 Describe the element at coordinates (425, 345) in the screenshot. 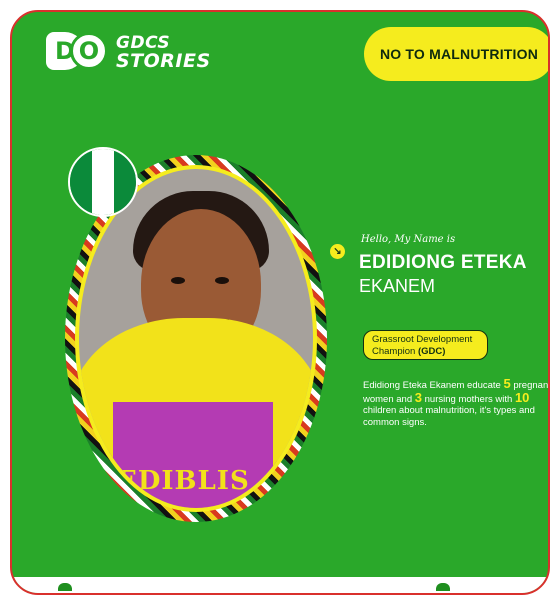

I see `role-pill: Grassroot Development Champion (GDC)` at that location.